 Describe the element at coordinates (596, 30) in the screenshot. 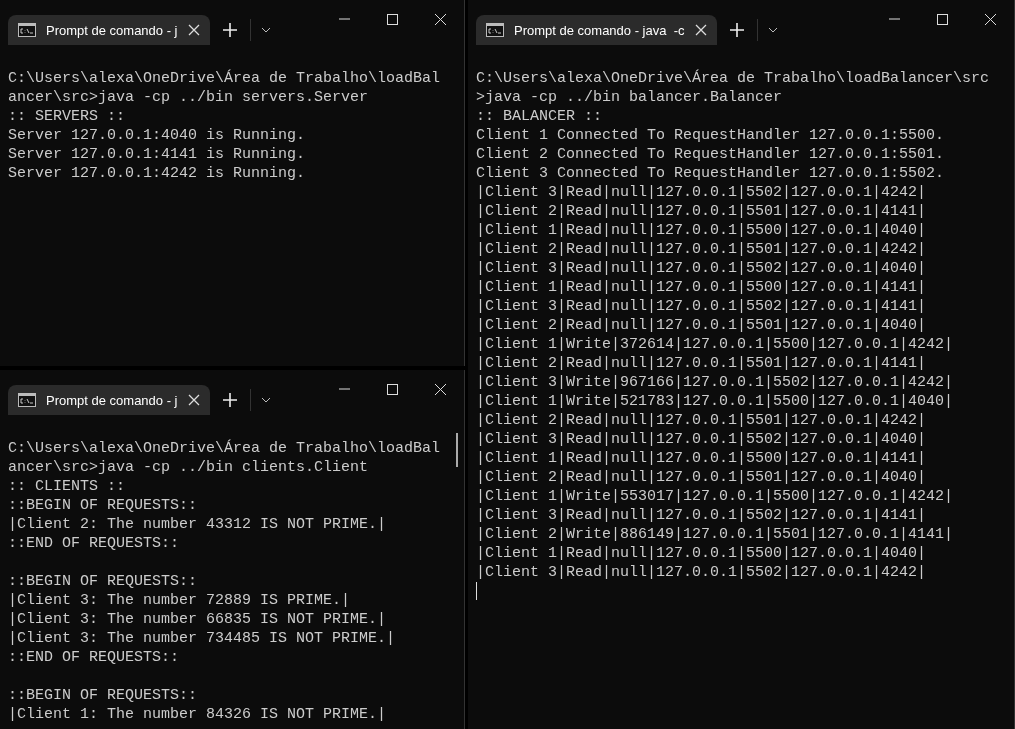

I see `terminal-tab: Prompt de comando - java -c` at that location.